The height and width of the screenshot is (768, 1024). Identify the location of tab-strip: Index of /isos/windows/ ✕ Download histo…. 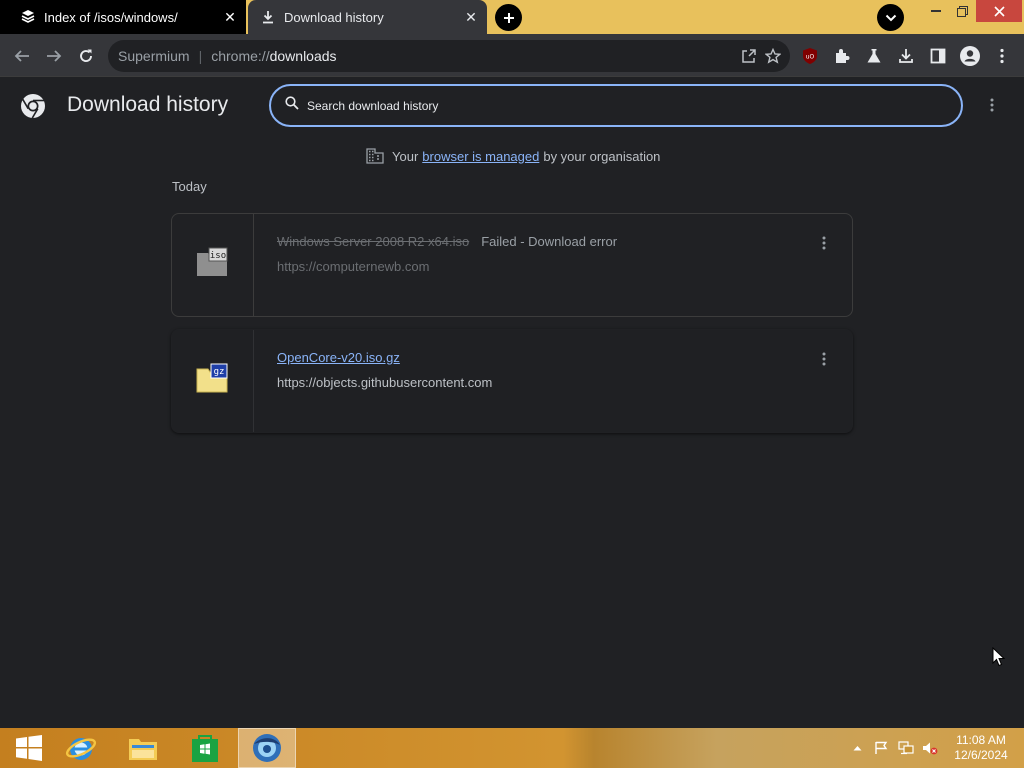
(512, 17).